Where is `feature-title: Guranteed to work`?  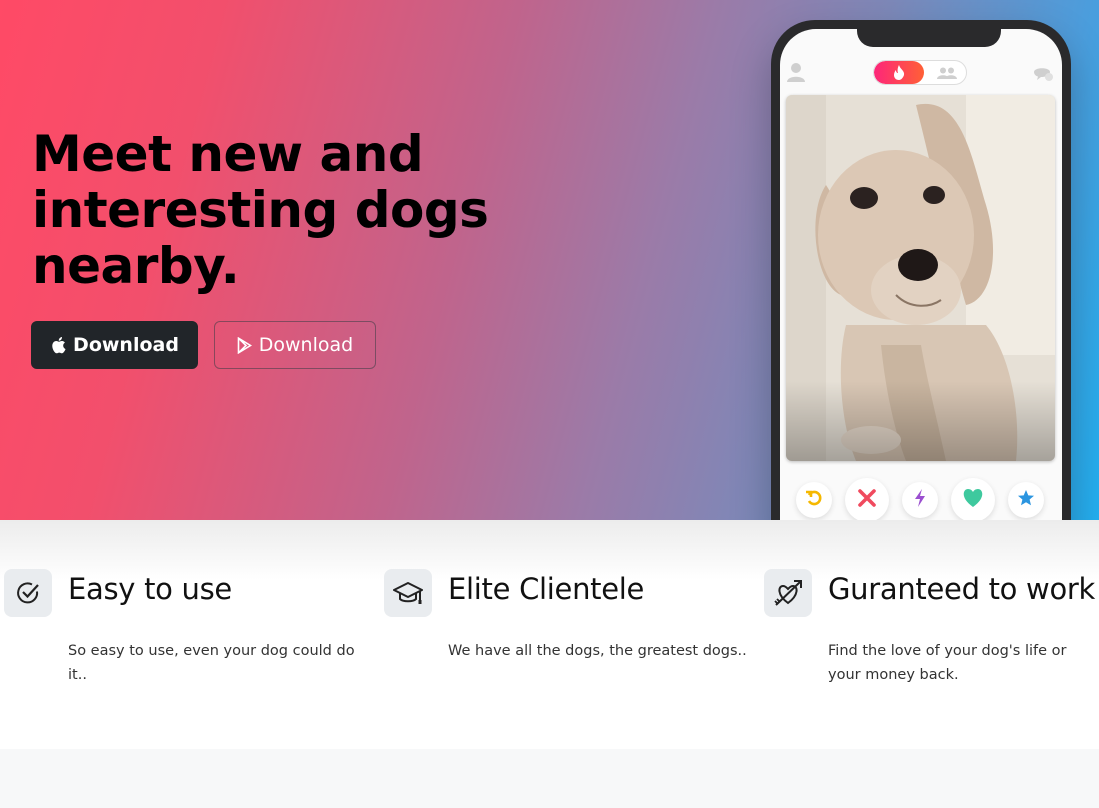 feature-title: Guranteed to work is located at coordinates (962, 589).